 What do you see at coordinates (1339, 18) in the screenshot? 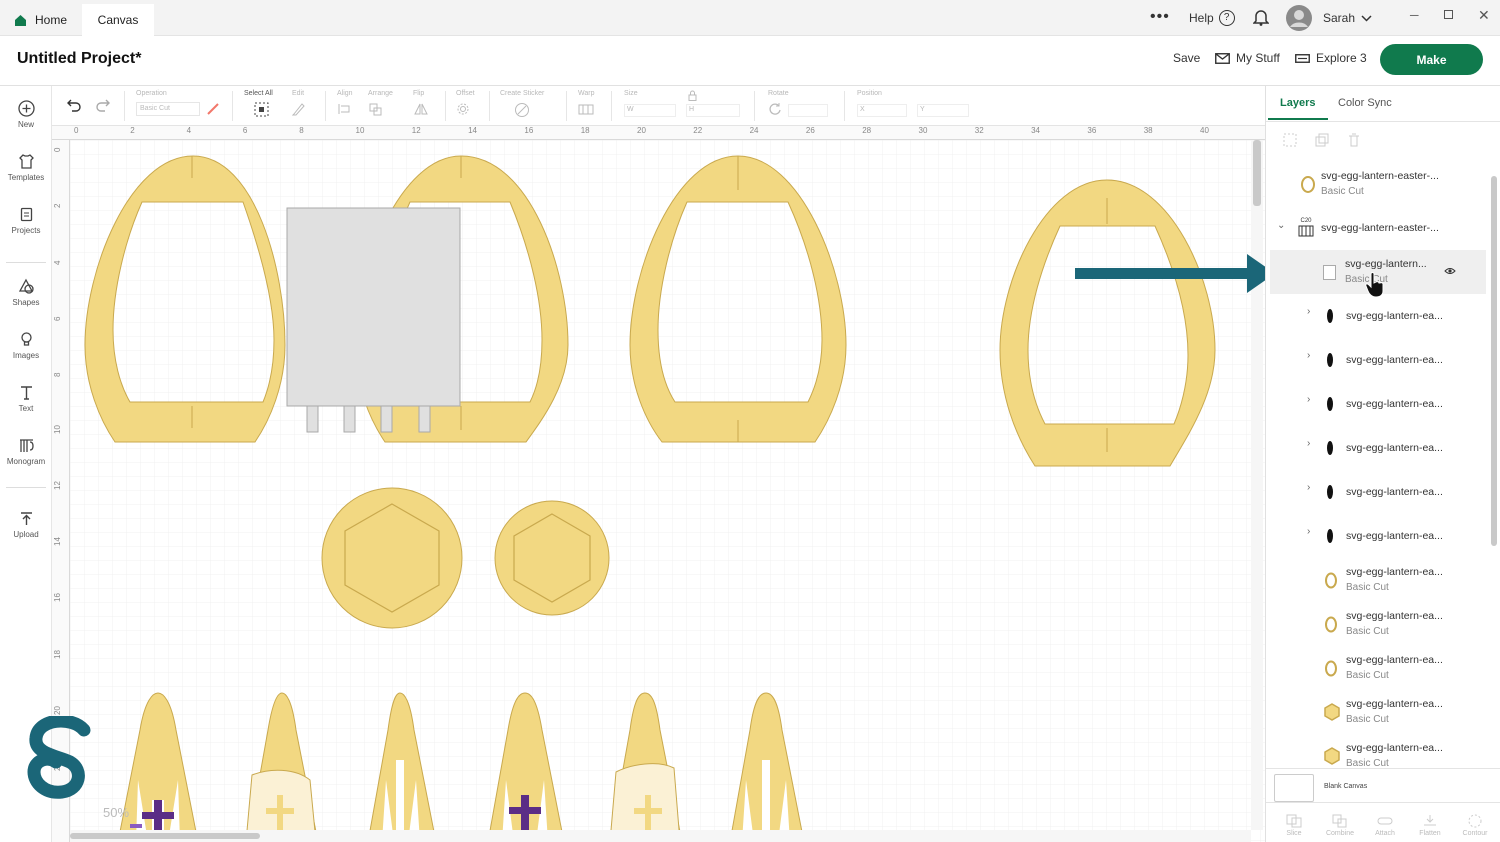
I see `user-name: Sarah` at bounding box center [1339, 18].